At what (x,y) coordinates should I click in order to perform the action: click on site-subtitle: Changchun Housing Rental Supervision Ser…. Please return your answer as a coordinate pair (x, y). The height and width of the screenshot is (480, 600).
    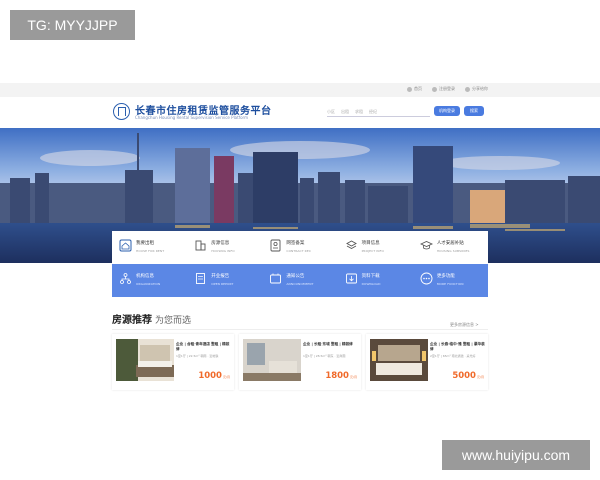
    Looking at the image, I should click on (192, 117).